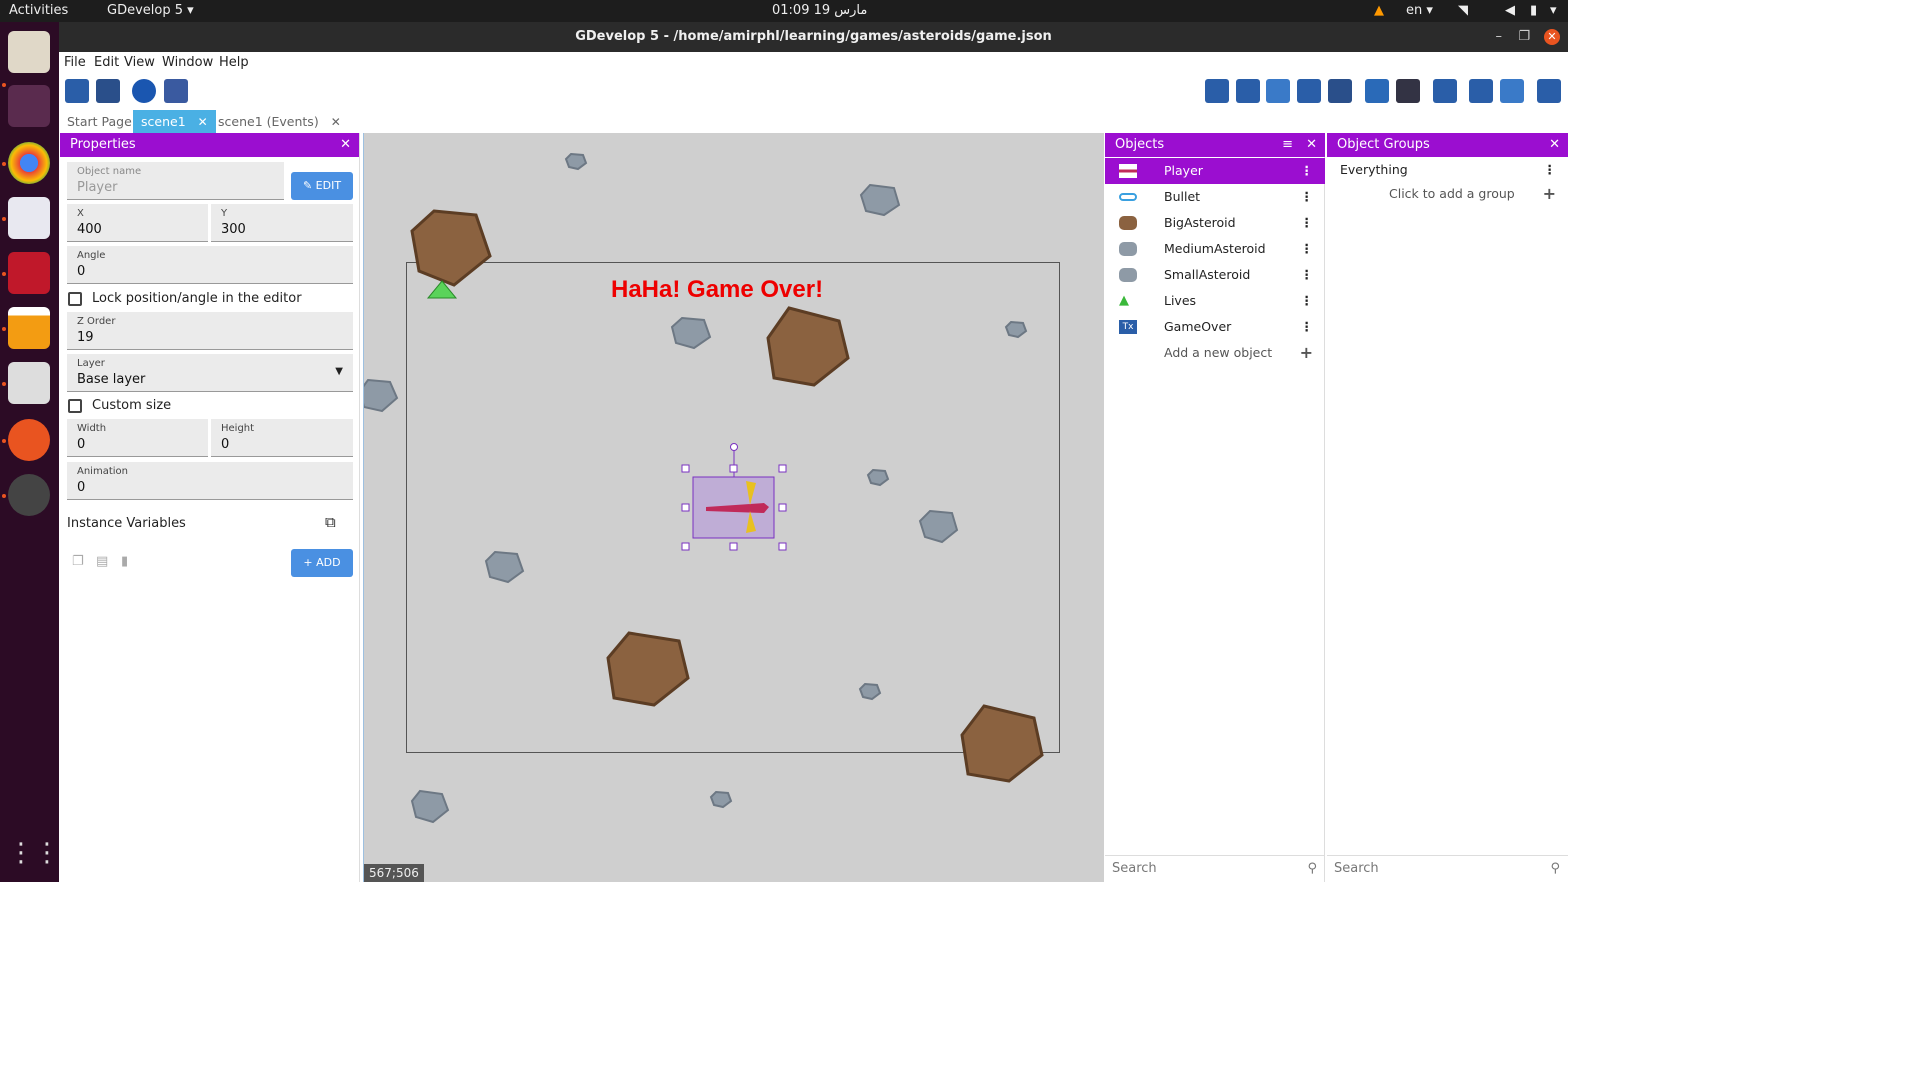 This screenshot has height=1080, width=1920. I want to click on add-group-row: Click to add a group +, so click(1447, 194).